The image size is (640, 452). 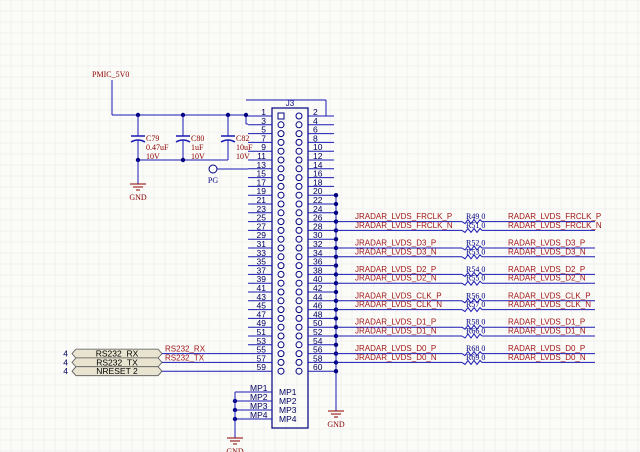 I want to click on testpoint-icon, so click(x=213, y=169).